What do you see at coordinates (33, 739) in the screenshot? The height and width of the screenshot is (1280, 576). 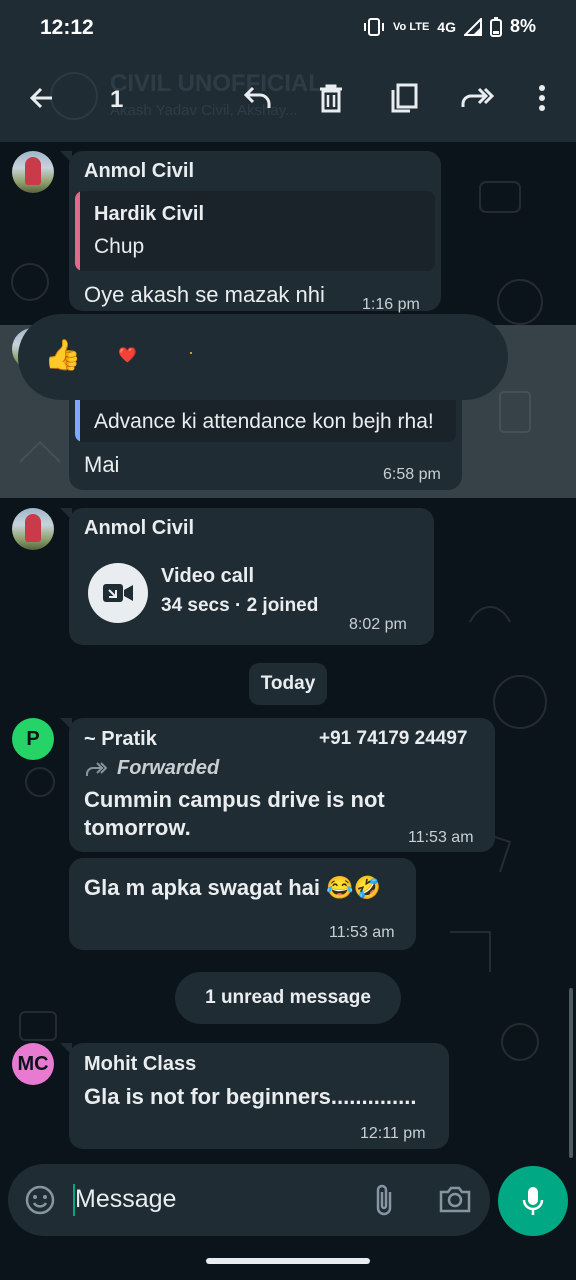 I see `avatar-pratik: P` at bounding box center [33, 739].